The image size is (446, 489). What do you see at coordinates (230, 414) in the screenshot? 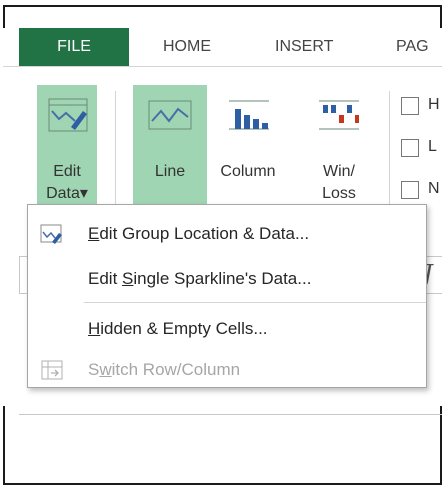
I see `grid-line` at bounding box center [230, 414].